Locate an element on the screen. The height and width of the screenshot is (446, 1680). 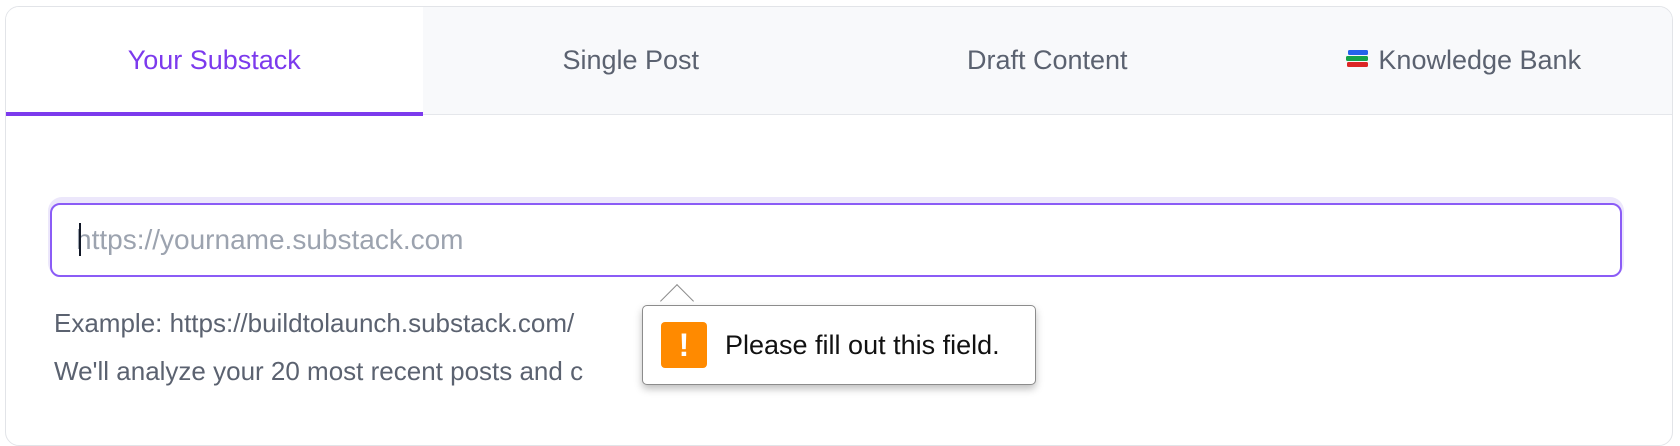
books-icon is located at coordinates (1357, 58).